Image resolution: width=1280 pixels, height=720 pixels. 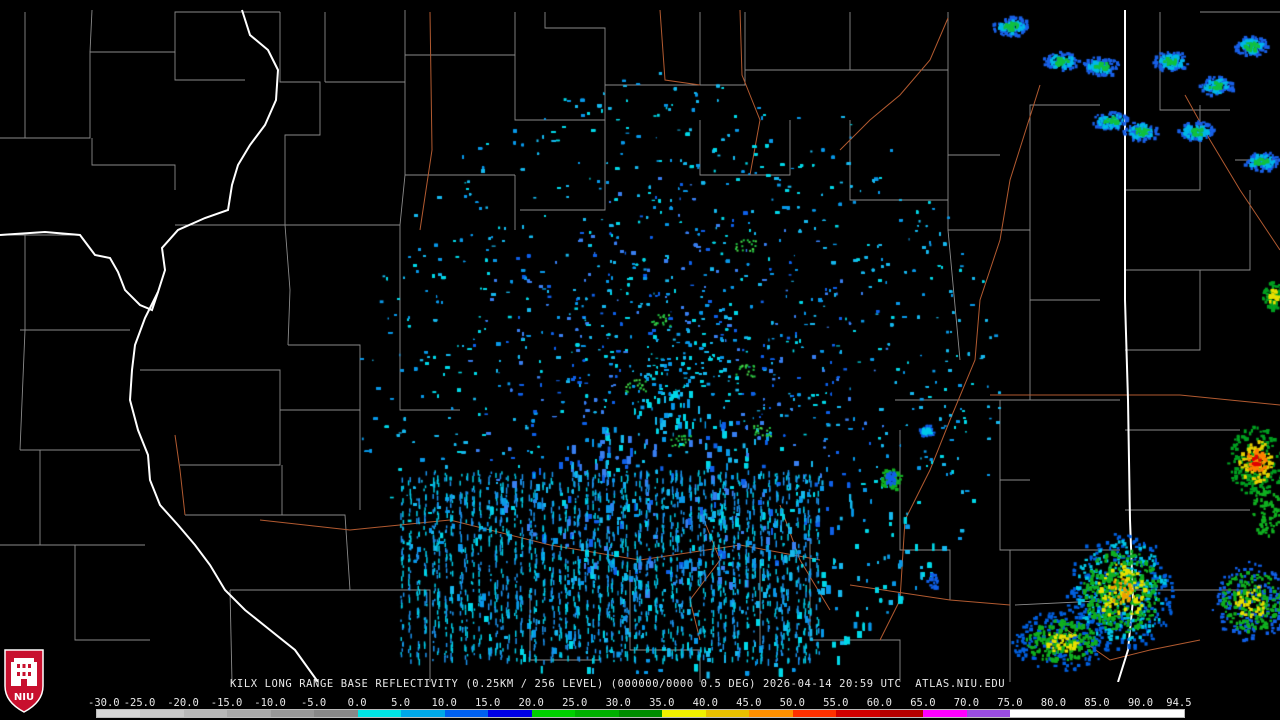 What do you see at coordinates (270, 703) in the screenshot?
I see `scale-label: -10.0` at bounding box center [270, 703].